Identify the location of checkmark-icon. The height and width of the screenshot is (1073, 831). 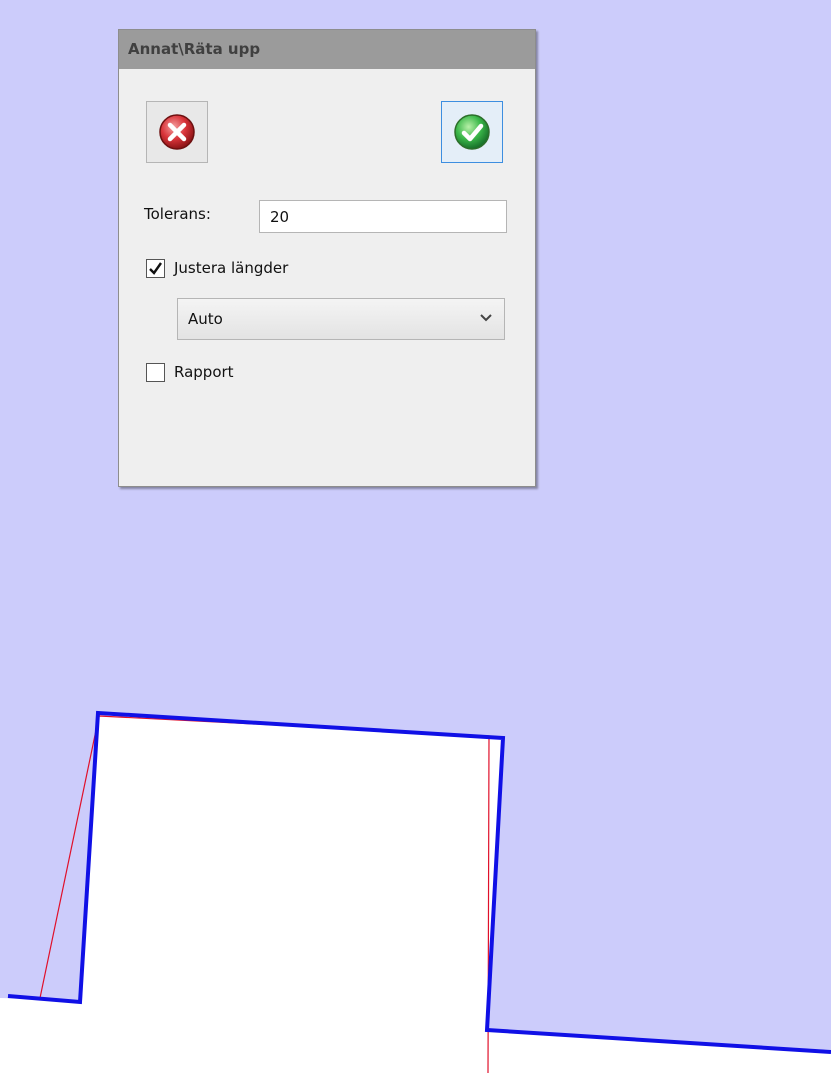
(155, 268).